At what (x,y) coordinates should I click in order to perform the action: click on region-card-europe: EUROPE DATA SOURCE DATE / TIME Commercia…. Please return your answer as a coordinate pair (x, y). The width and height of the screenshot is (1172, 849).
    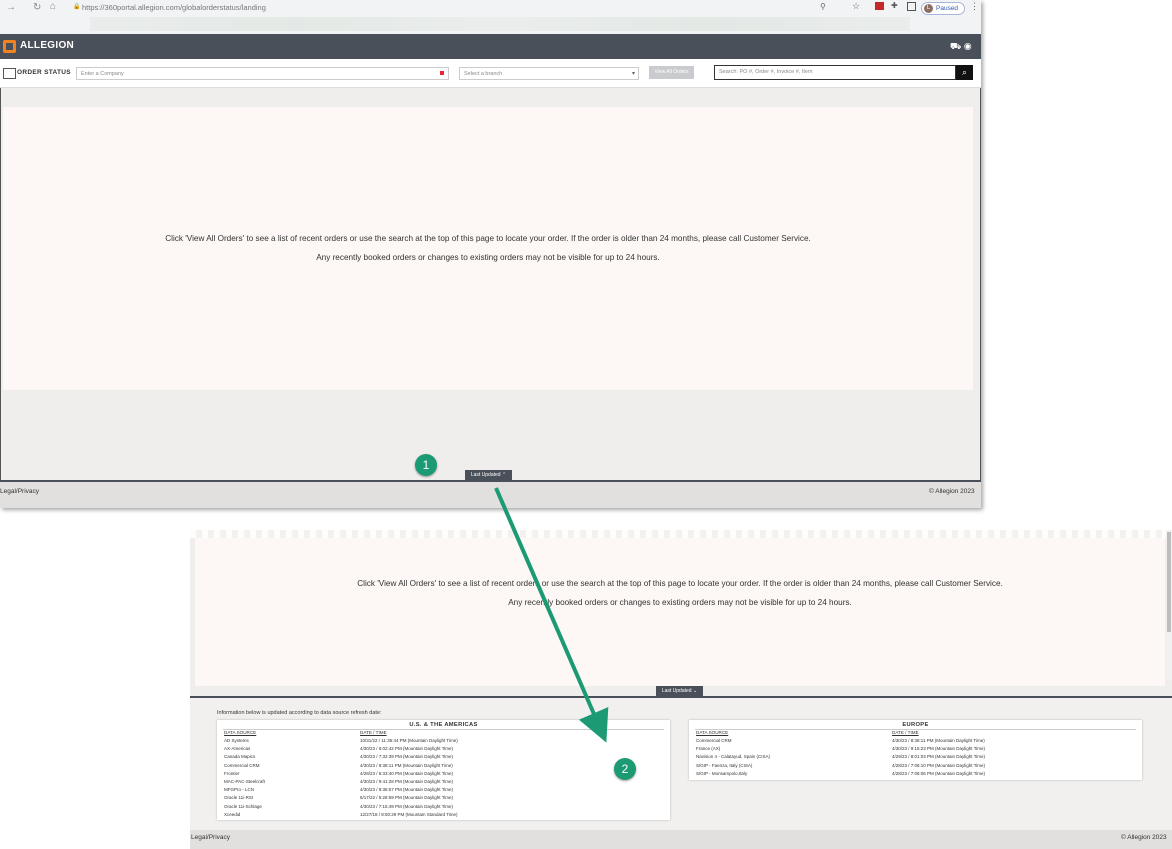
    Looking at the image, I should click on (915, 750).